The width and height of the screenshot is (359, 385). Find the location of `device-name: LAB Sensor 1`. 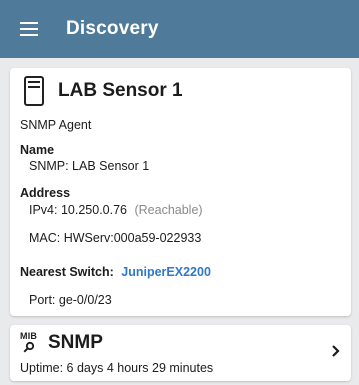

device-name: LAB Sensor 1 is located at coordinates (120, 90).